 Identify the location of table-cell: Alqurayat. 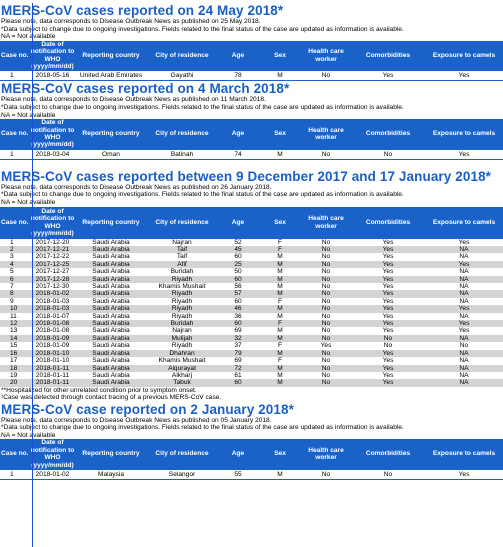
(182, 368).